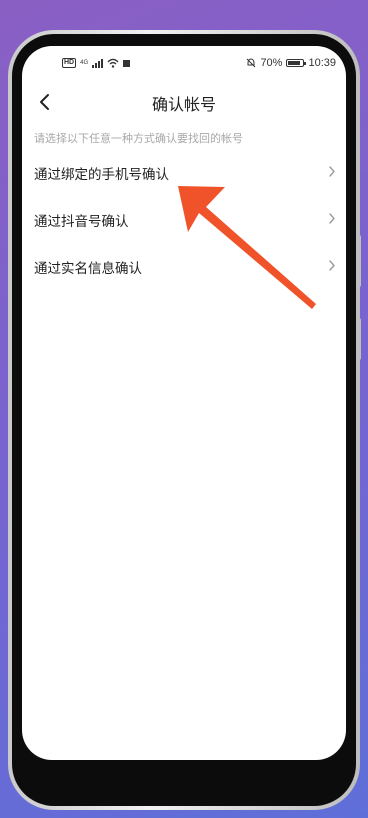  What do you see at coordinates (81, 222) in the screenshot?
I see `option-label: 通过抖音号确认` at bounding box center [81, 222].